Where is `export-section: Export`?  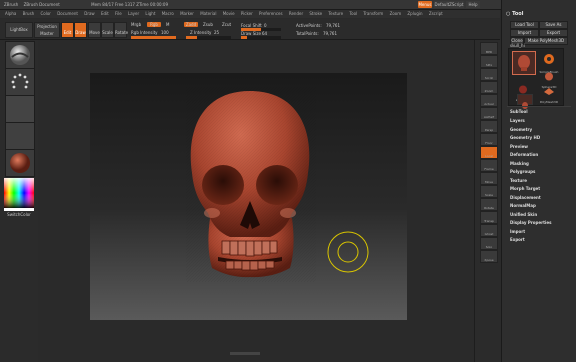
export-section: Export is located at coordinates (517, 239).